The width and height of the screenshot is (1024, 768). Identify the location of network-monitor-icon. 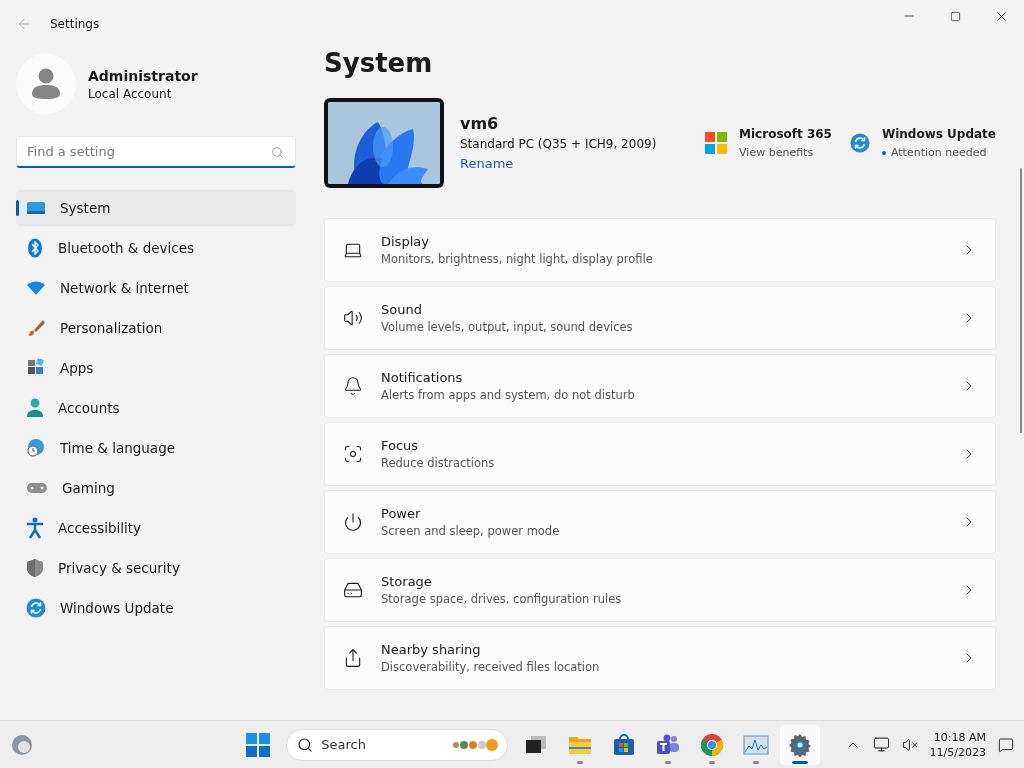
(881, 744).